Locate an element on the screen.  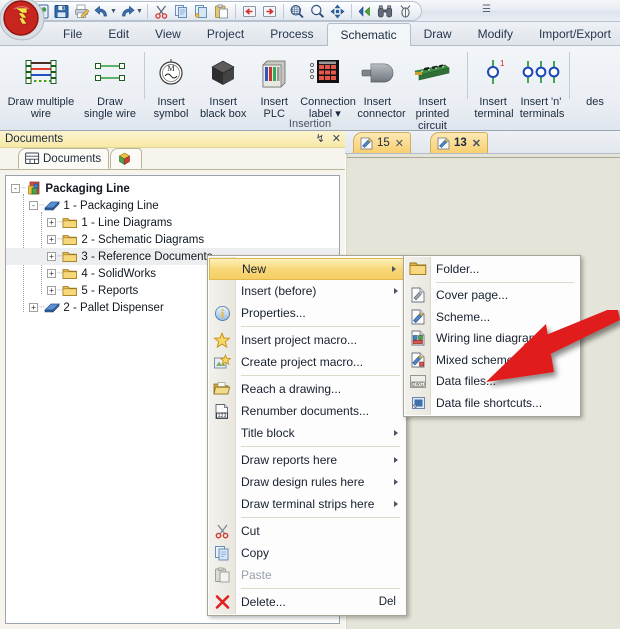
menu-item-paste: Paste is located at coordinates (307, 575).